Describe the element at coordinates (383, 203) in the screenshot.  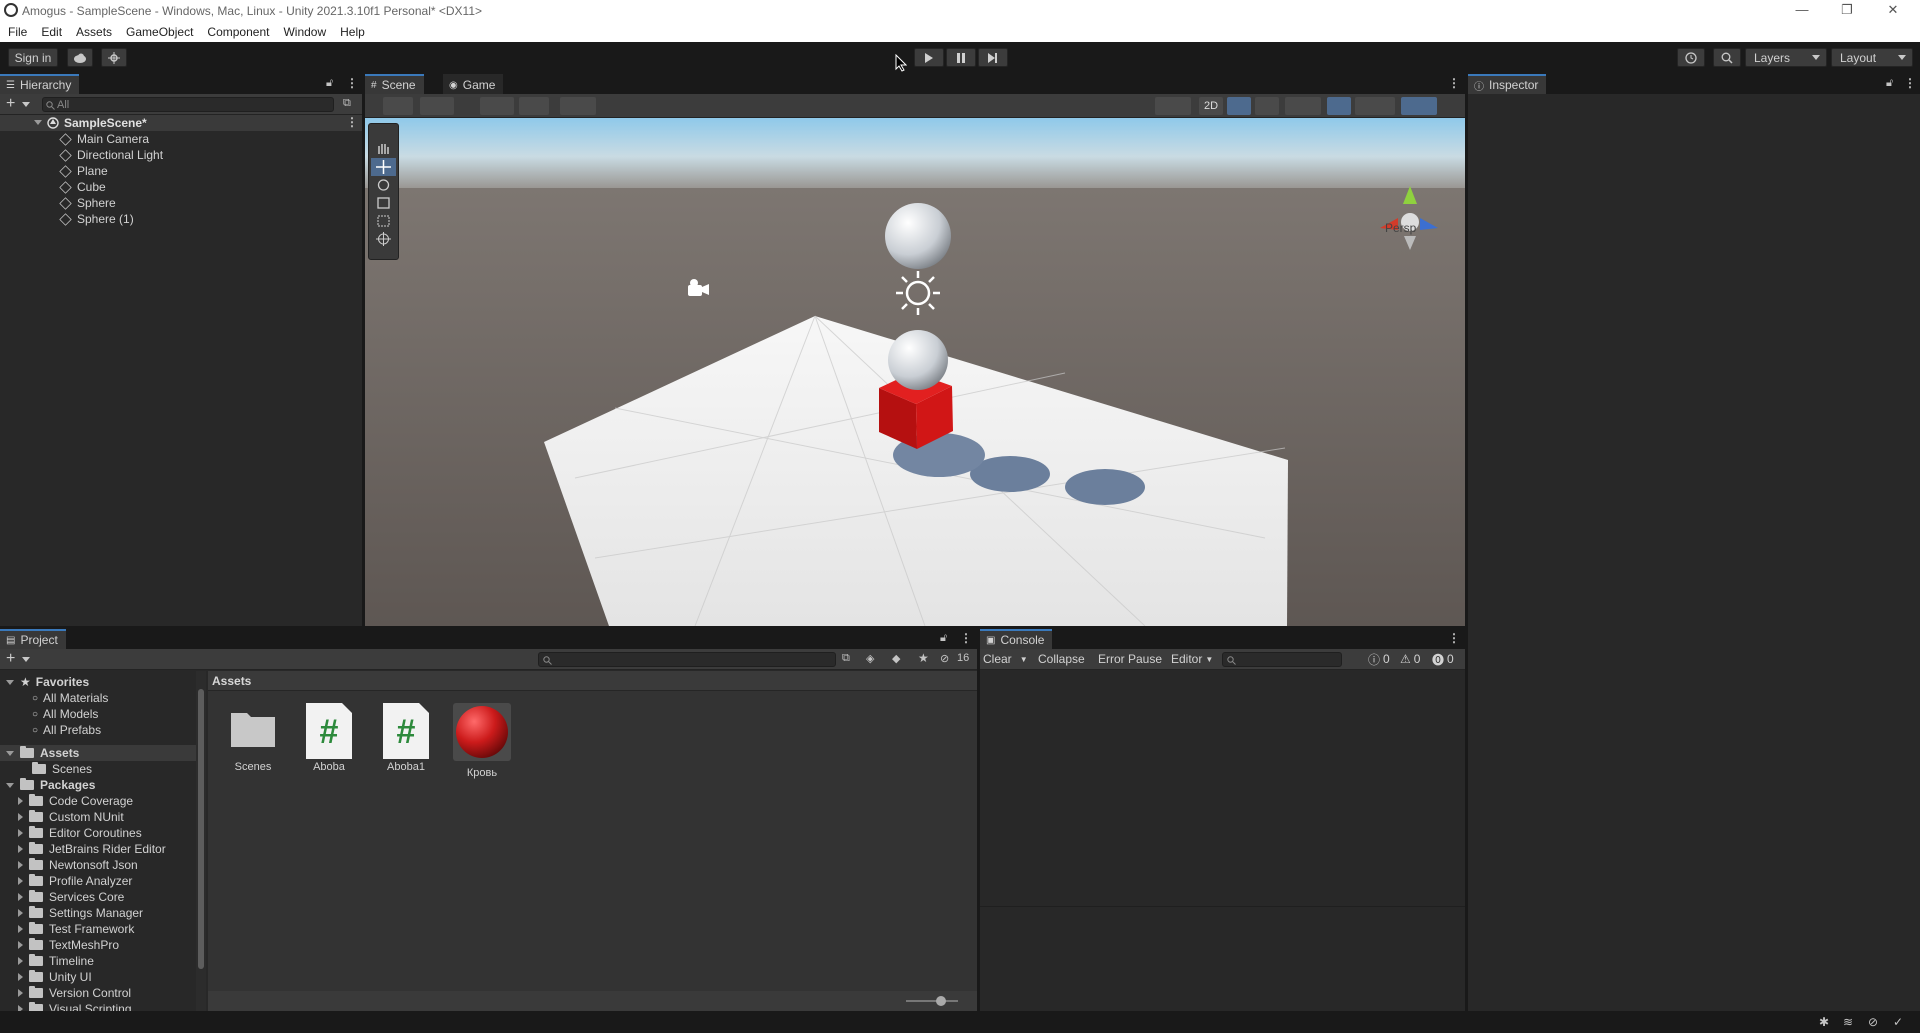
I see `scale-tool-icon` at that location.